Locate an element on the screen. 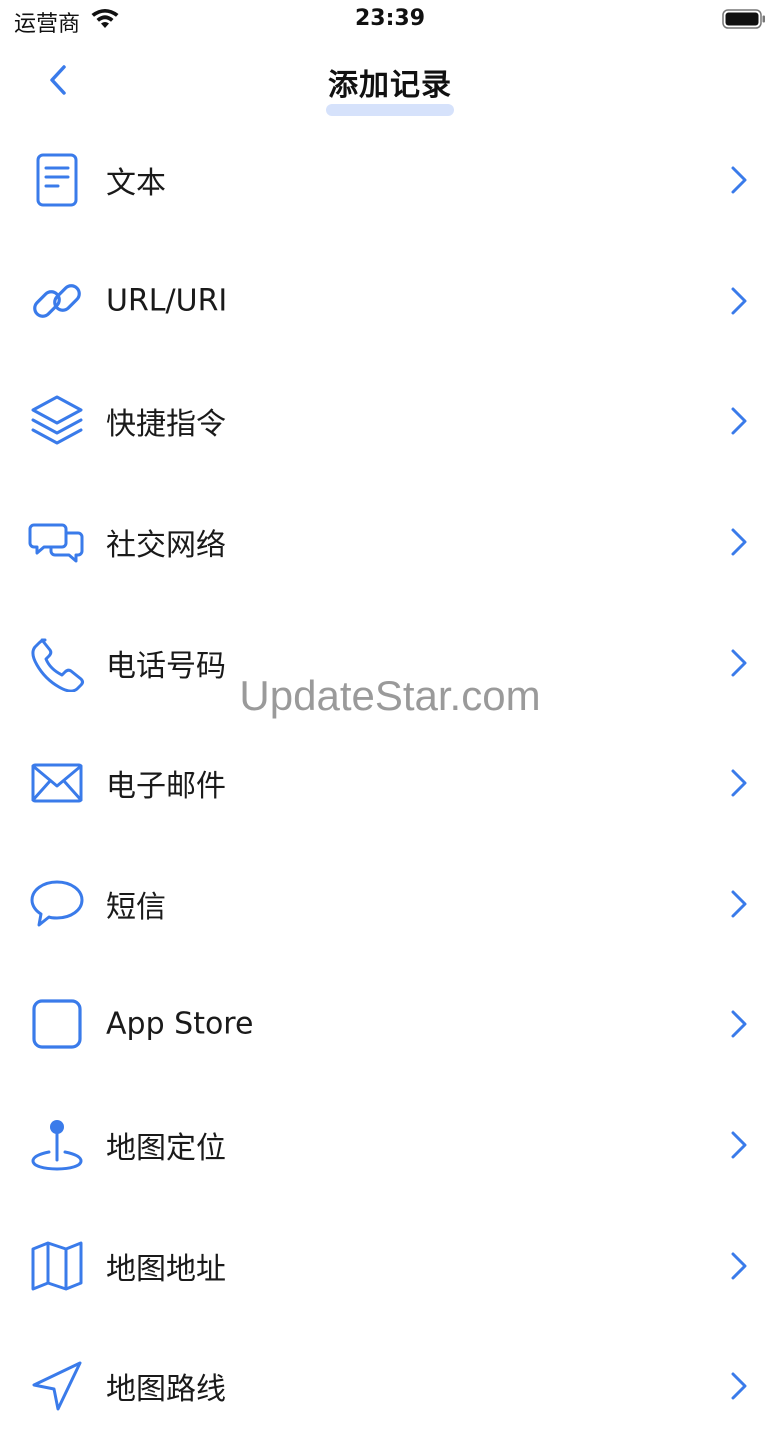 This screenshot has width=780, height=1447. list-item-url: URL/URI is located at coordinates (390, 301).